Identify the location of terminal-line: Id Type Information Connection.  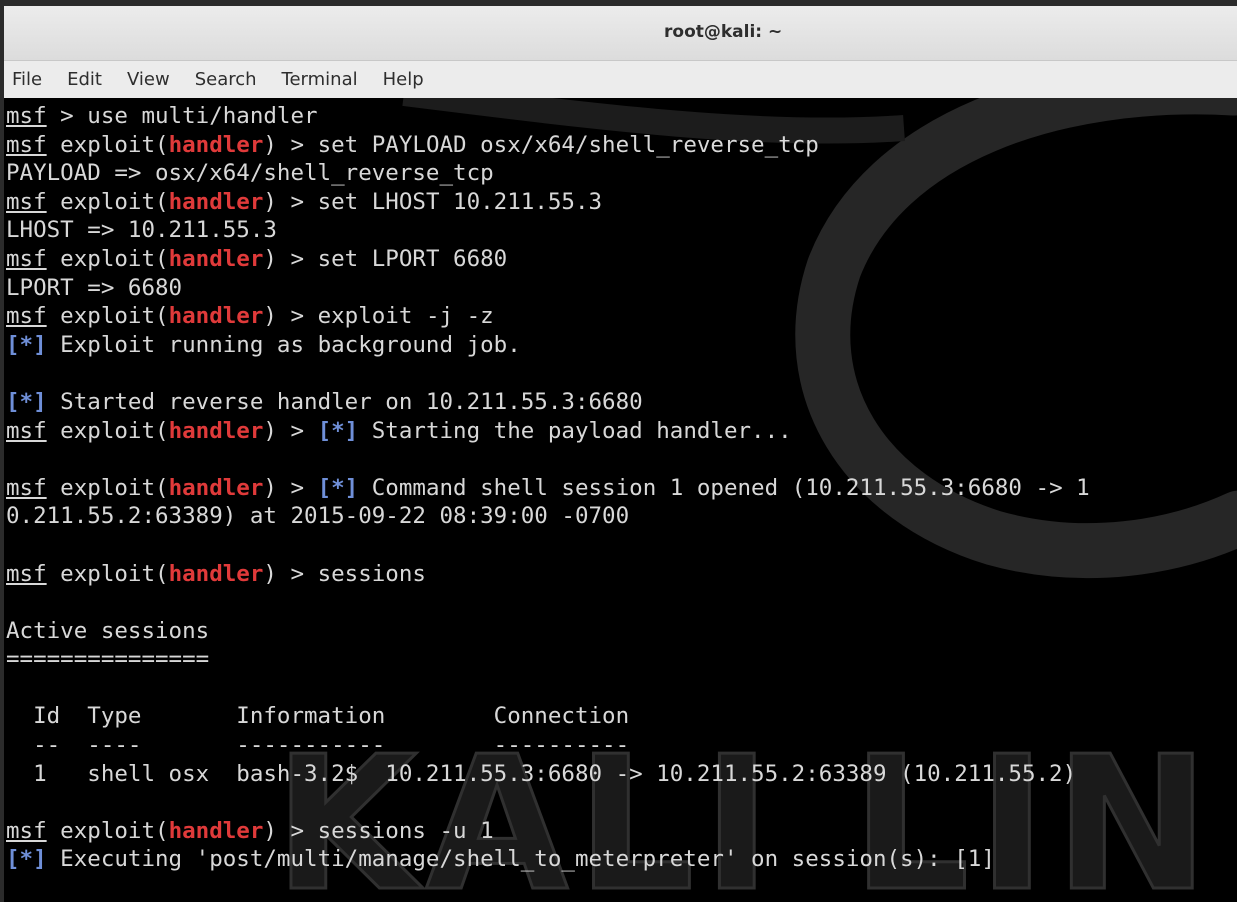
(621, 716).